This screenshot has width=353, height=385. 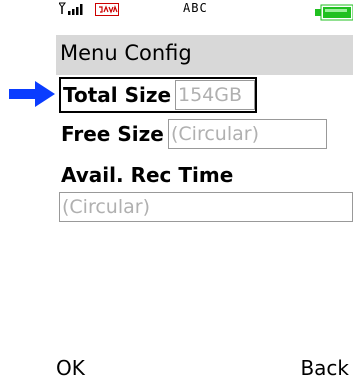 What do you see at coordinates (204, 55) in the screenshot?
I see `title-bar: Menu Config` at bounding box center [204, 55].